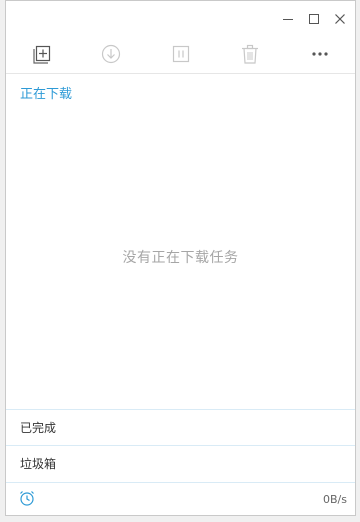  I want to click on download-speed: 0B/s, so click(335, 499).